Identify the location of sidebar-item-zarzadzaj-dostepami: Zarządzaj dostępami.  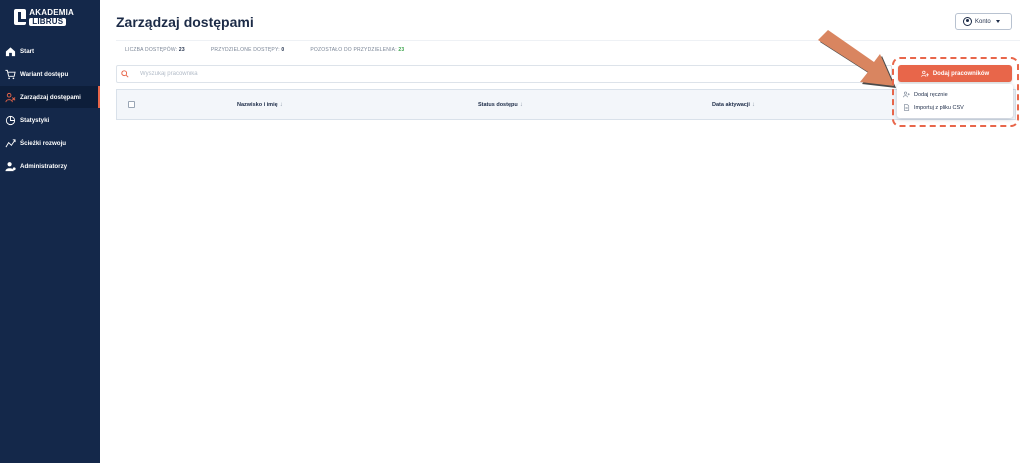
(50, 97).